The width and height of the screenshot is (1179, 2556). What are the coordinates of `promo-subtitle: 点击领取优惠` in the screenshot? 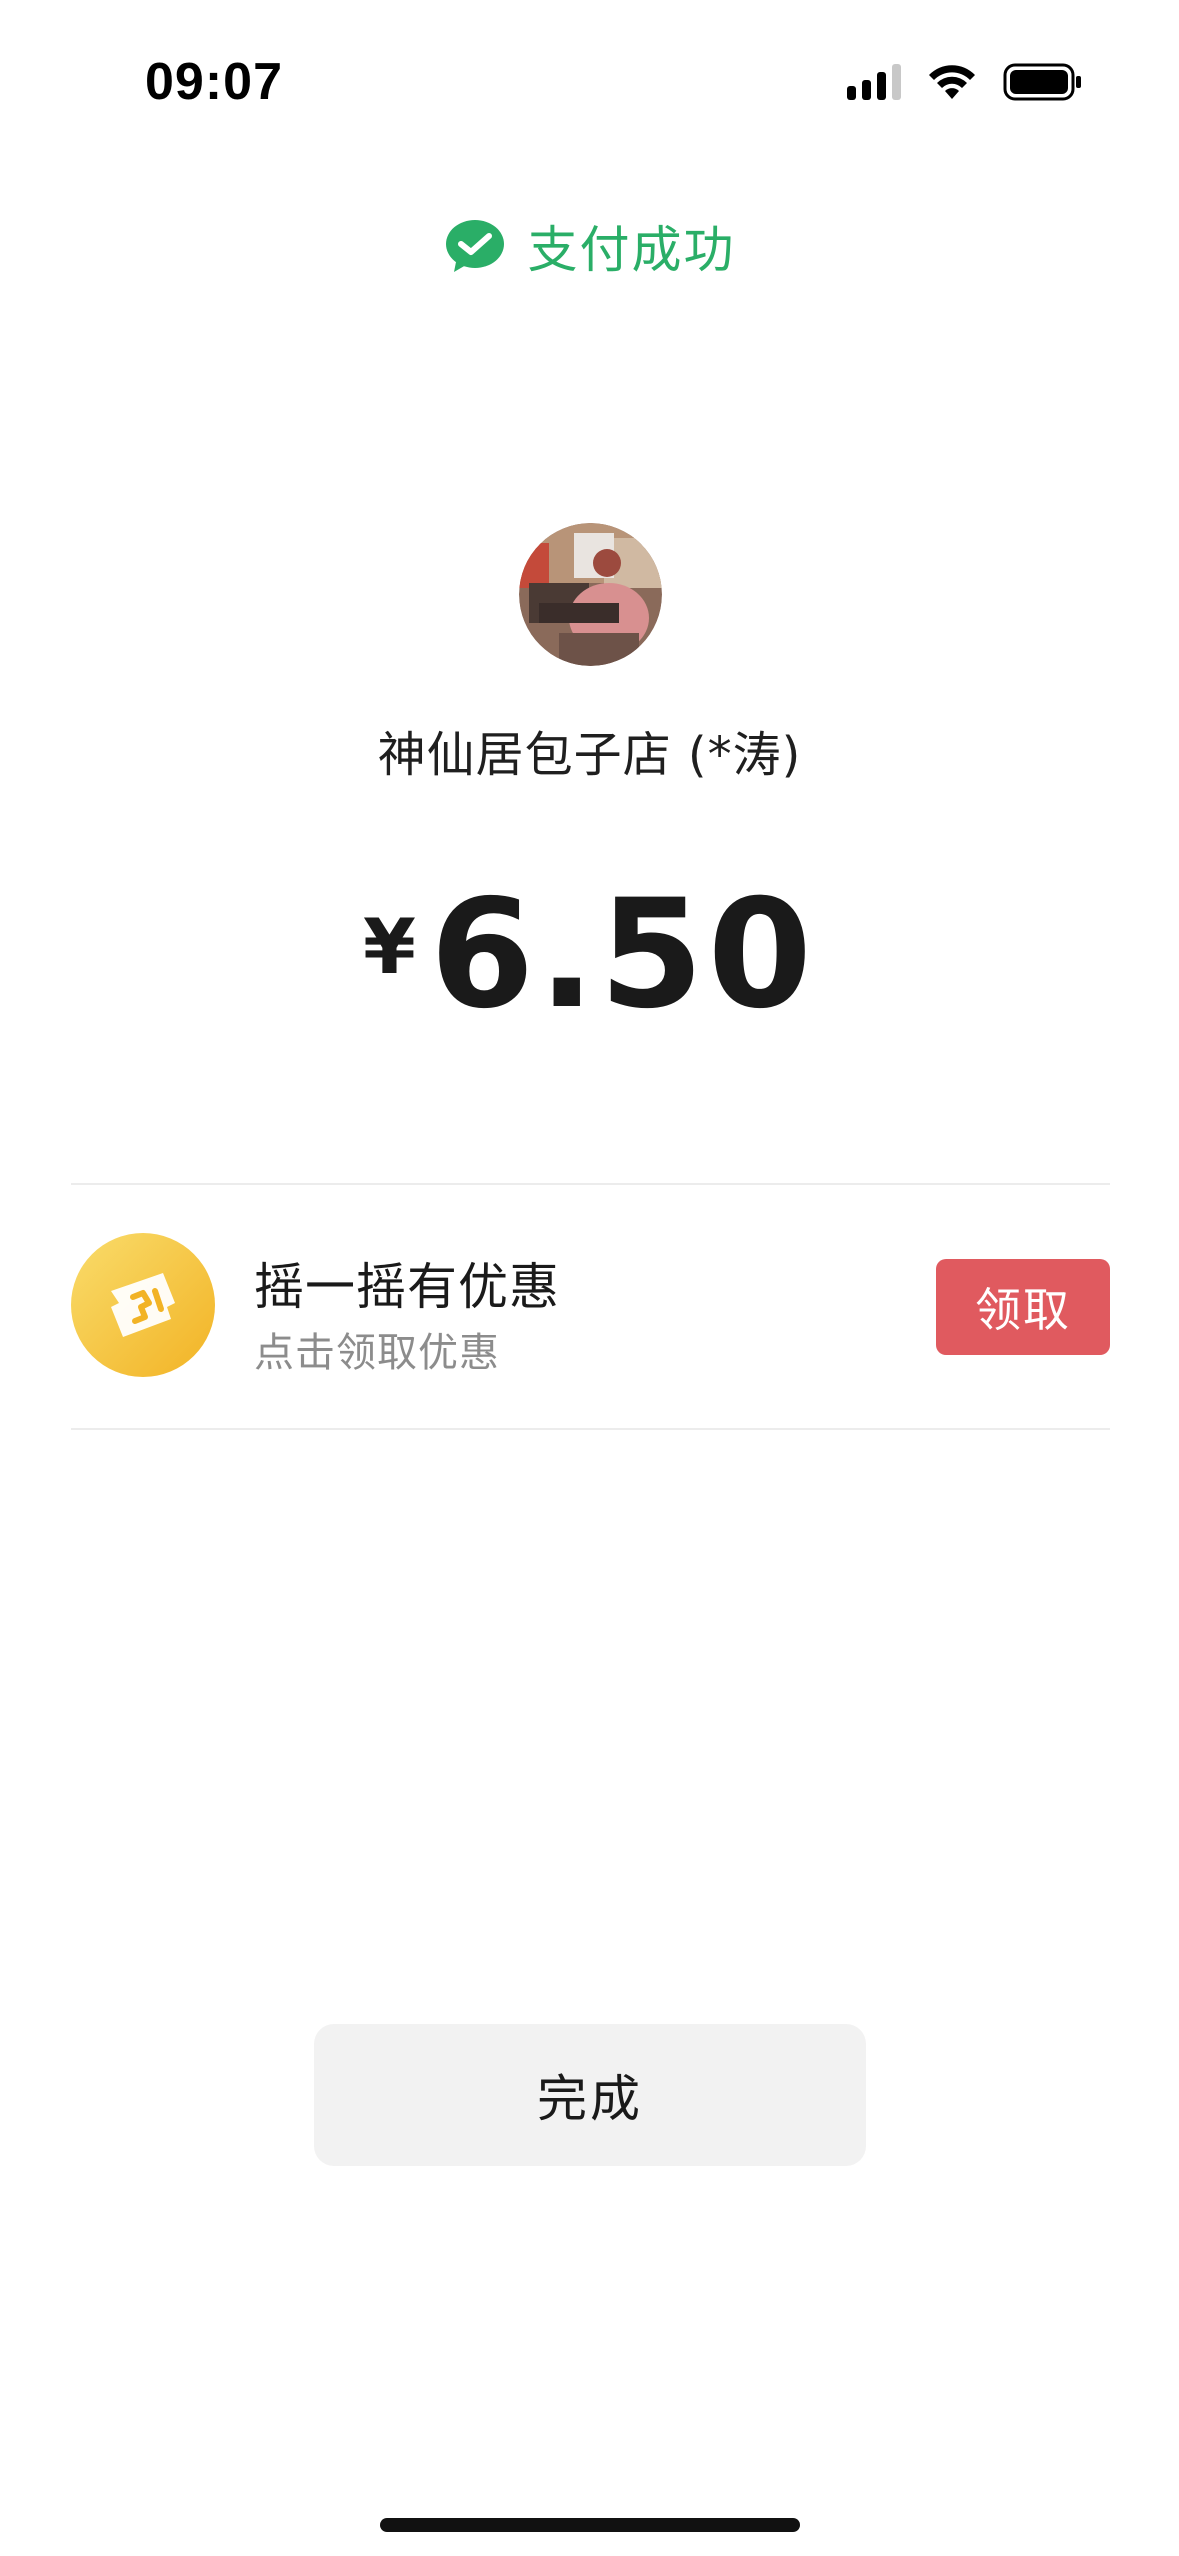 It's located at (377, 1353).